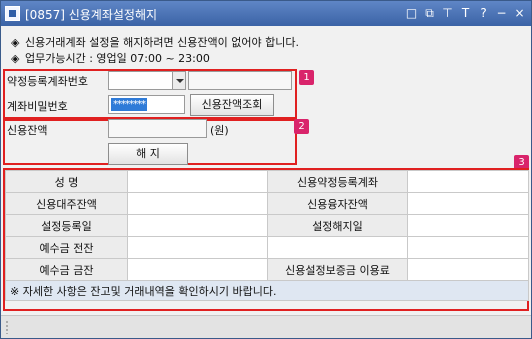 The image size is (532, 339). I want to click on credit-balance-field, so click(157, 128).